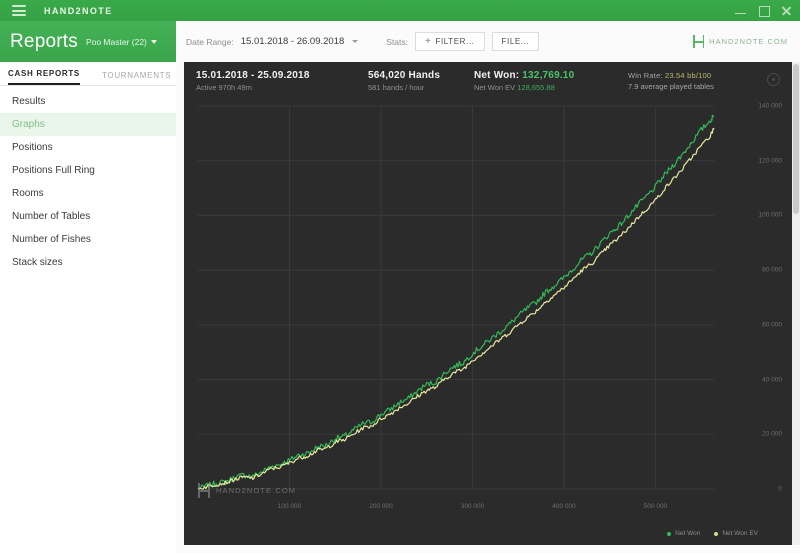 The image size is (800, 553). What do you see at coordinates (397, 41) in the screenshot?
I see `stats-label: Stats:` at bounding box center [397, 41].